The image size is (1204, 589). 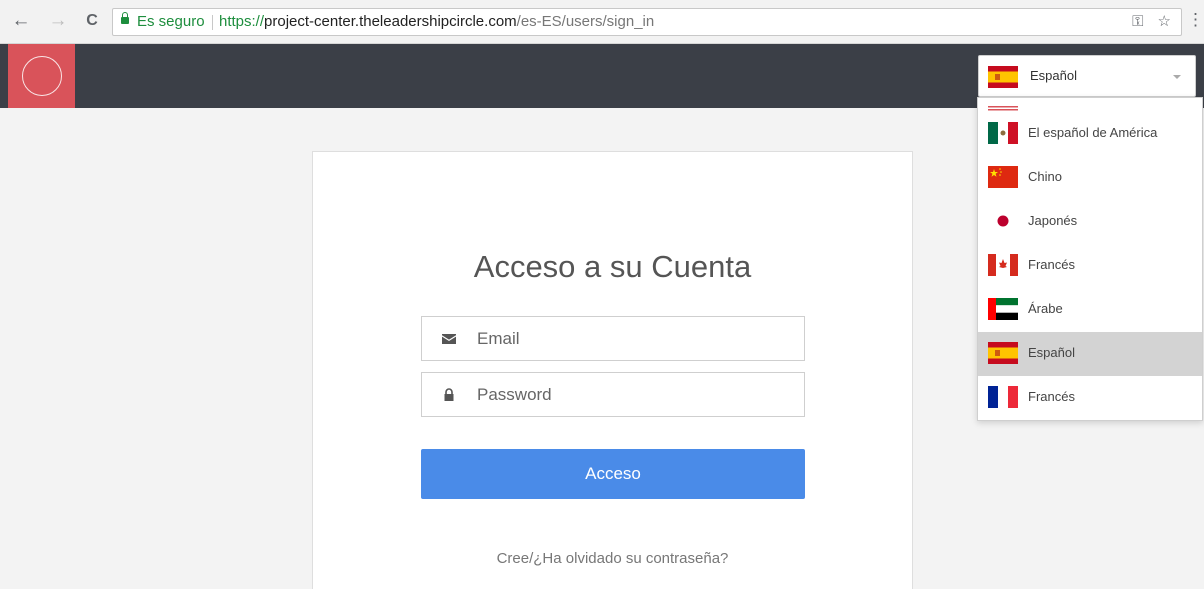 What do you see at coordinates (637, 338) in the screenshot?
I see `email-input` at bounding box center [637, 338].